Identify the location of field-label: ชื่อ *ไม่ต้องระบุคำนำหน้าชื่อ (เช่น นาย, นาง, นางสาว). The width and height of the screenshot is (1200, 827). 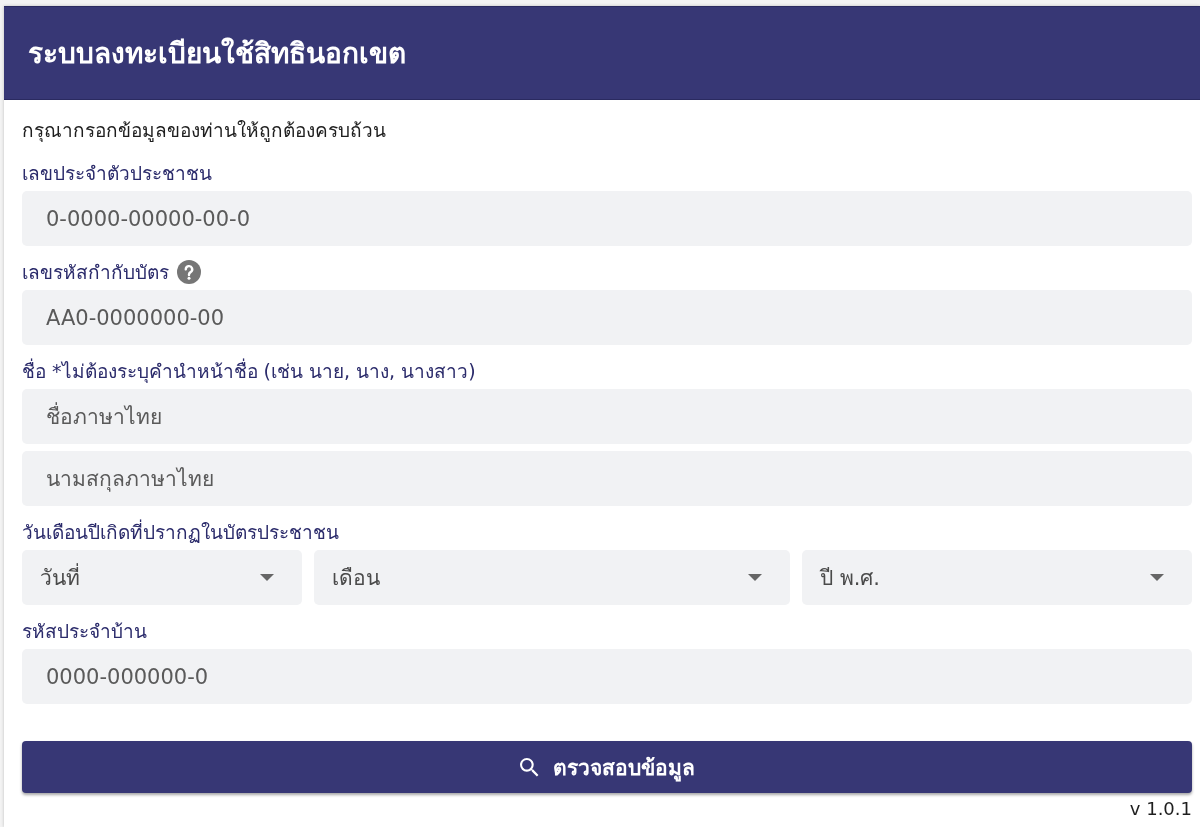
(249, 371).